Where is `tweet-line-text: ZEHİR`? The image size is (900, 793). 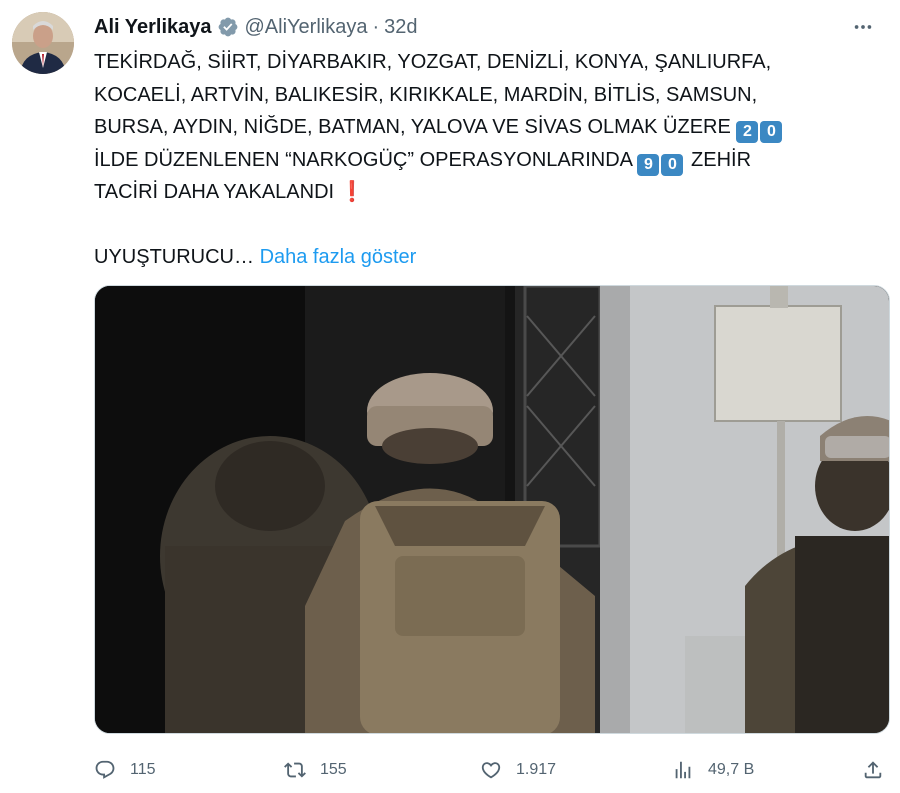 tweet-line-text: ZEHİR is located at coordinates (721, 159).